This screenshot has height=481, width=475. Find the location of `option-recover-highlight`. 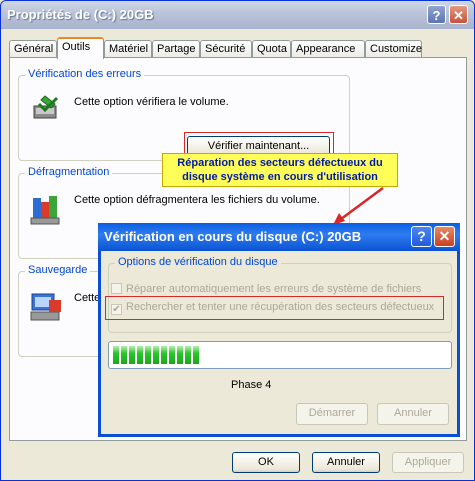

option-recover-highlight is located at coordinates (274, 308).